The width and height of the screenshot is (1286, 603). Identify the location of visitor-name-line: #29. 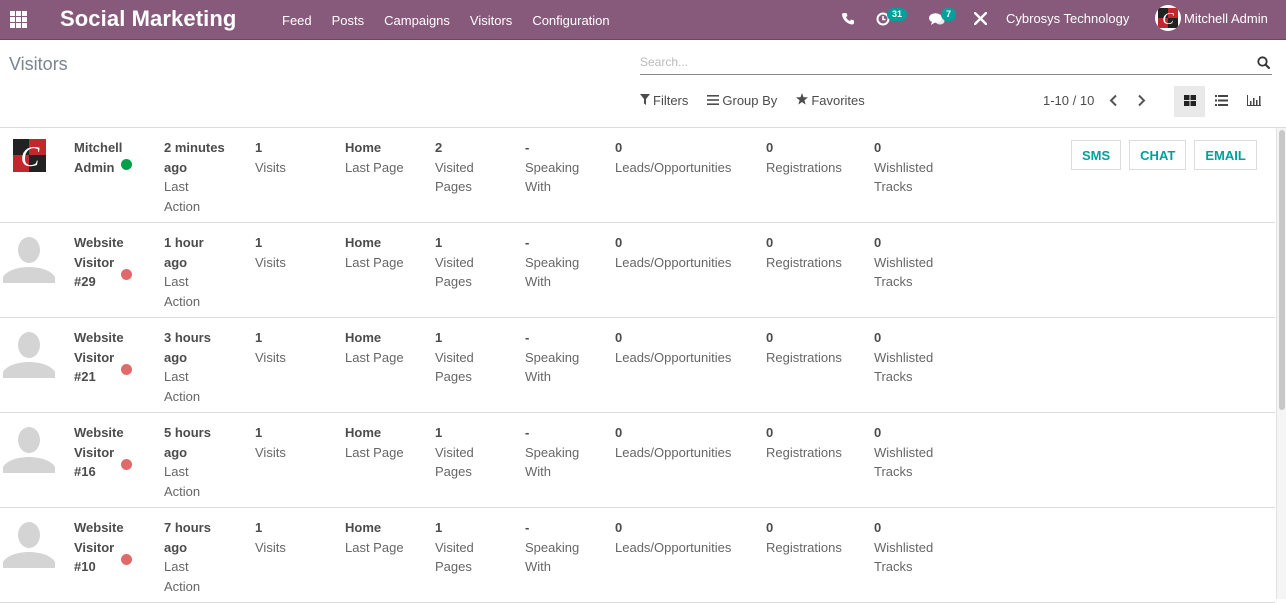
(85, 281).